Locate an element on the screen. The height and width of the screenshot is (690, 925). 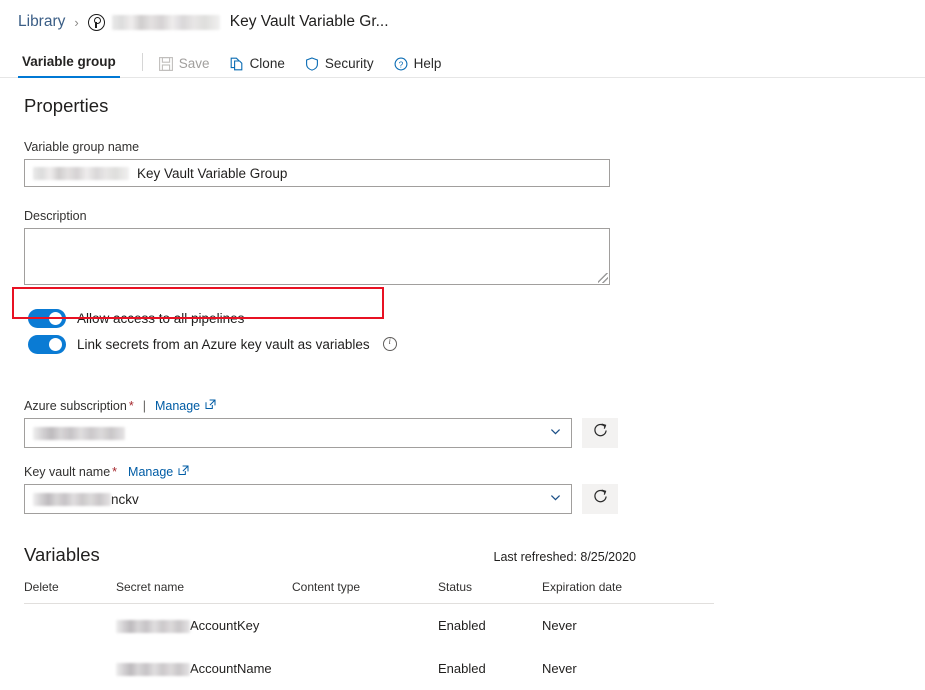
table-row: AccountKey Enabled Never is located at coordinates (369, 626).